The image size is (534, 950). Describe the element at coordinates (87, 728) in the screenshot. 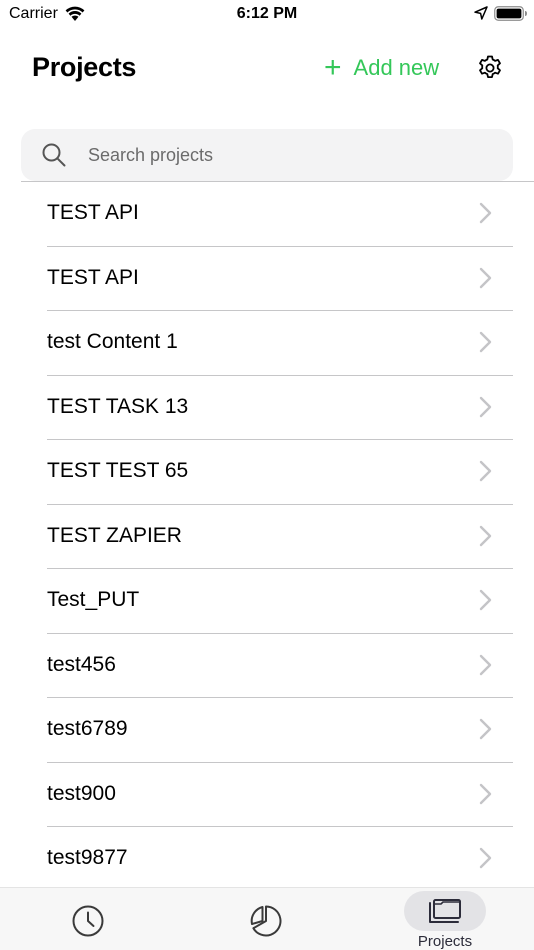

I see `project-name: test6789` at that location.